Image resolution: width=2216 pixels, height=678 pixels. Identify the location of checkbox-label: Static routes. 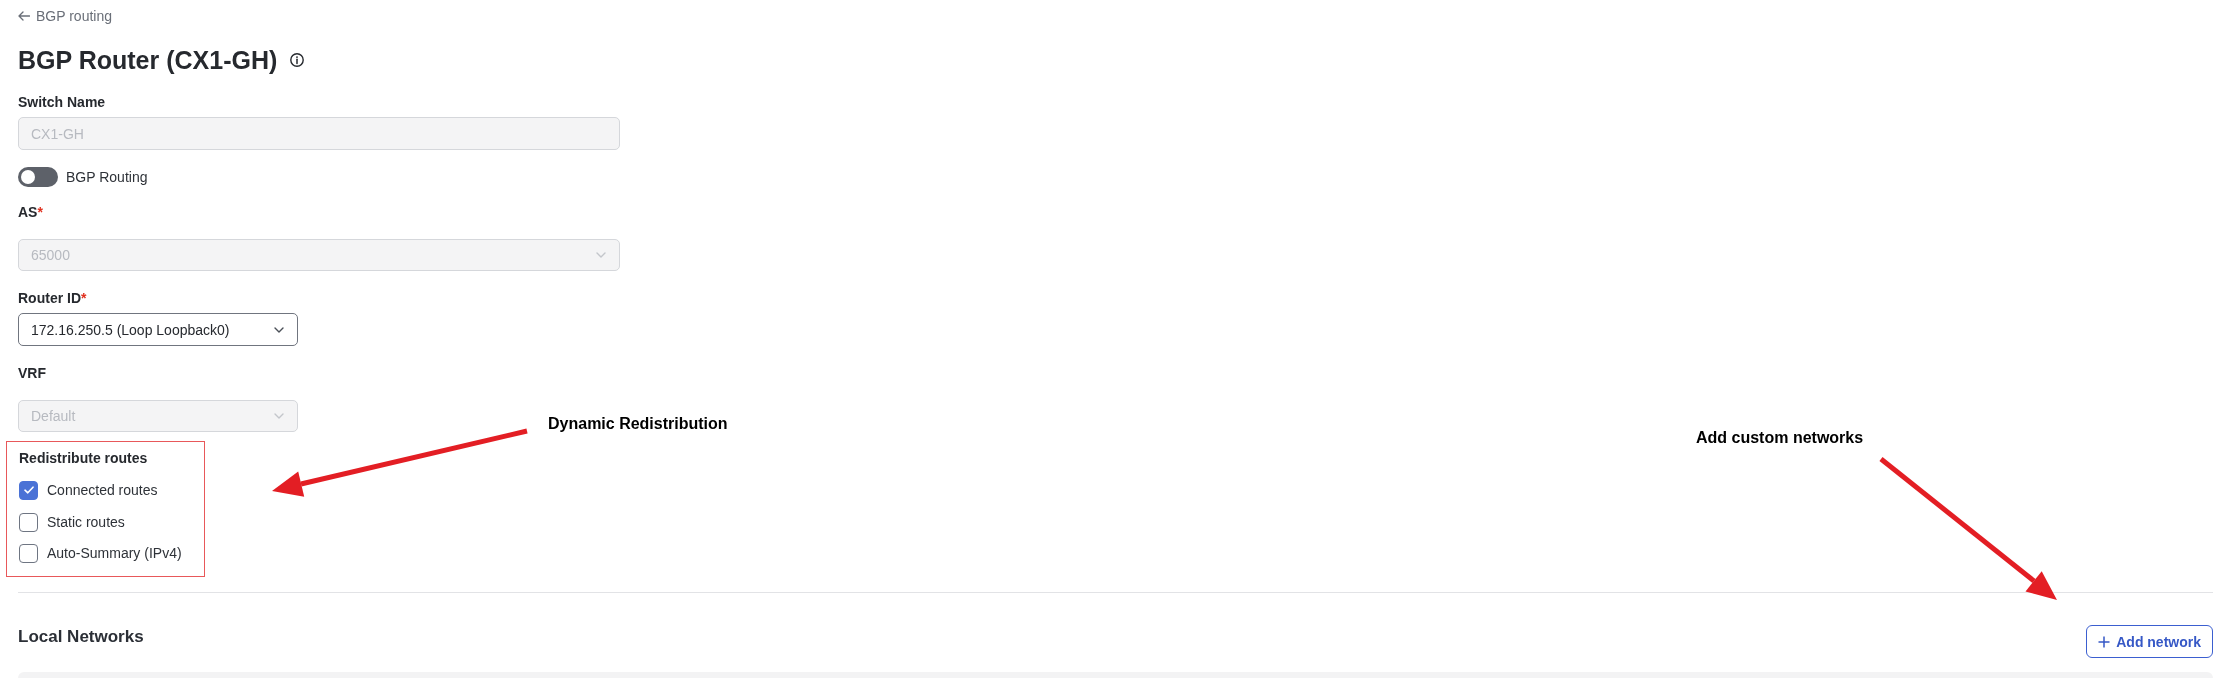
(86, 522).